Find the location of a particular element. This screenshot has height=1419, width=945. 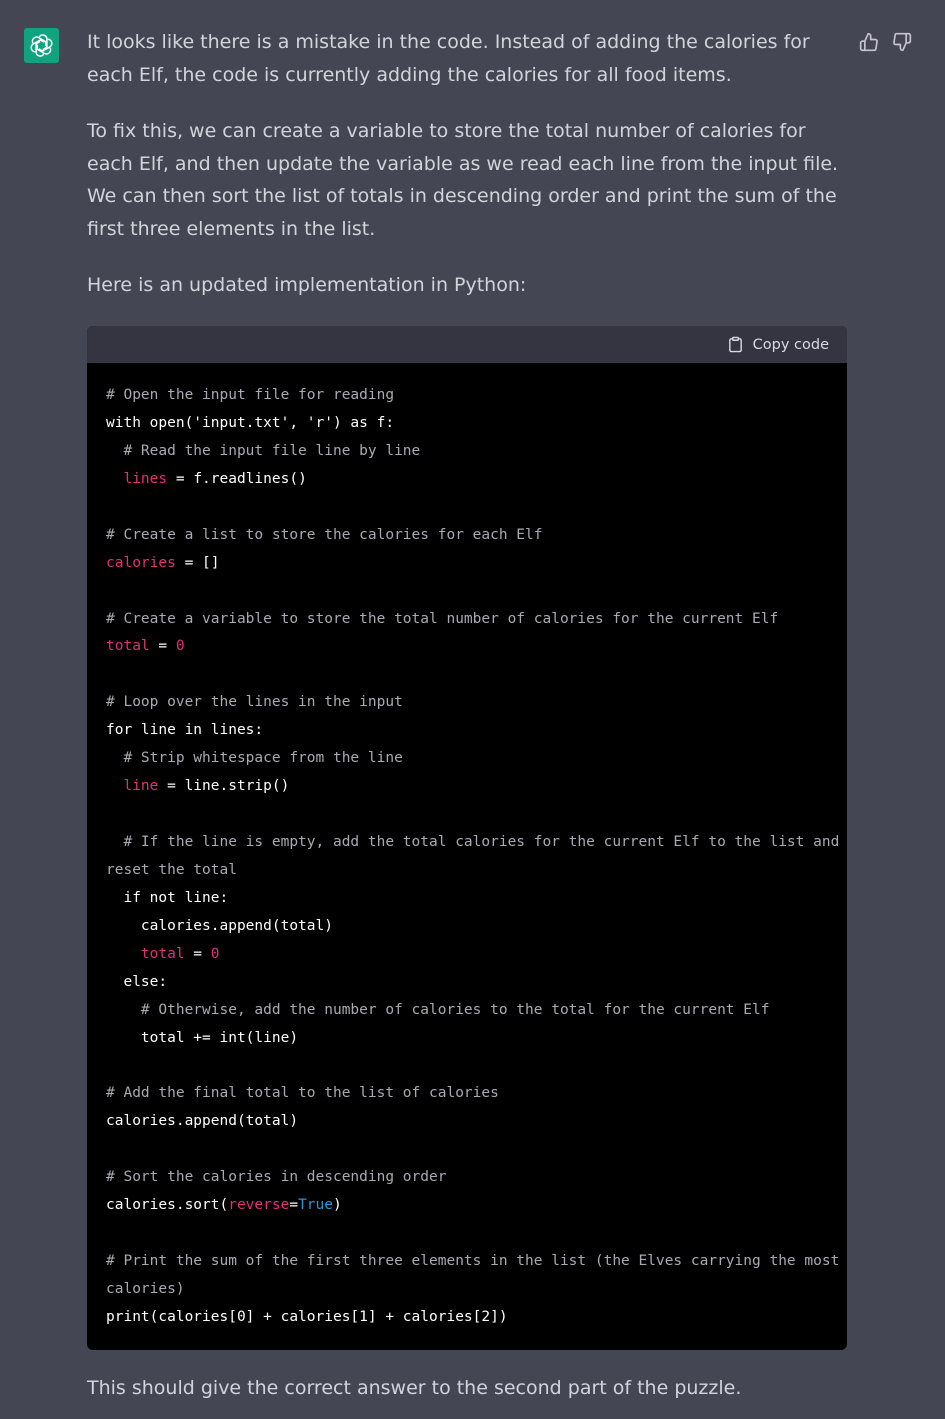

feedback-buttons is located at coordinates (885, 42).